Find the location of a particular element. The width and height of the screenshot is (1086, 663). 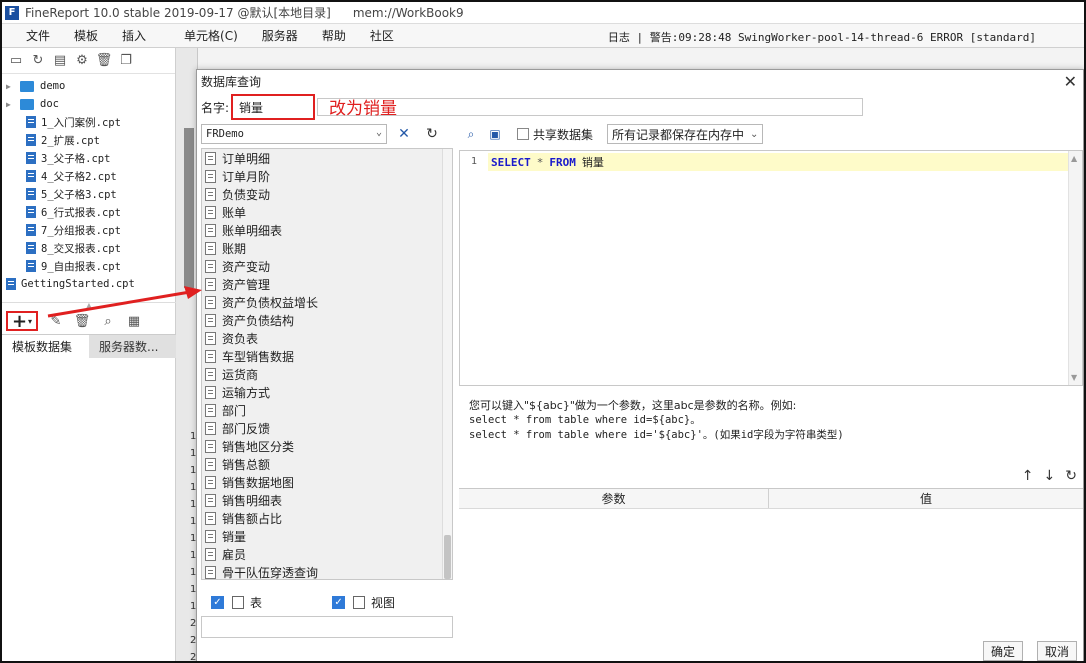

table-list-item: 车型销售数据 is located at coordinates (327, 356).